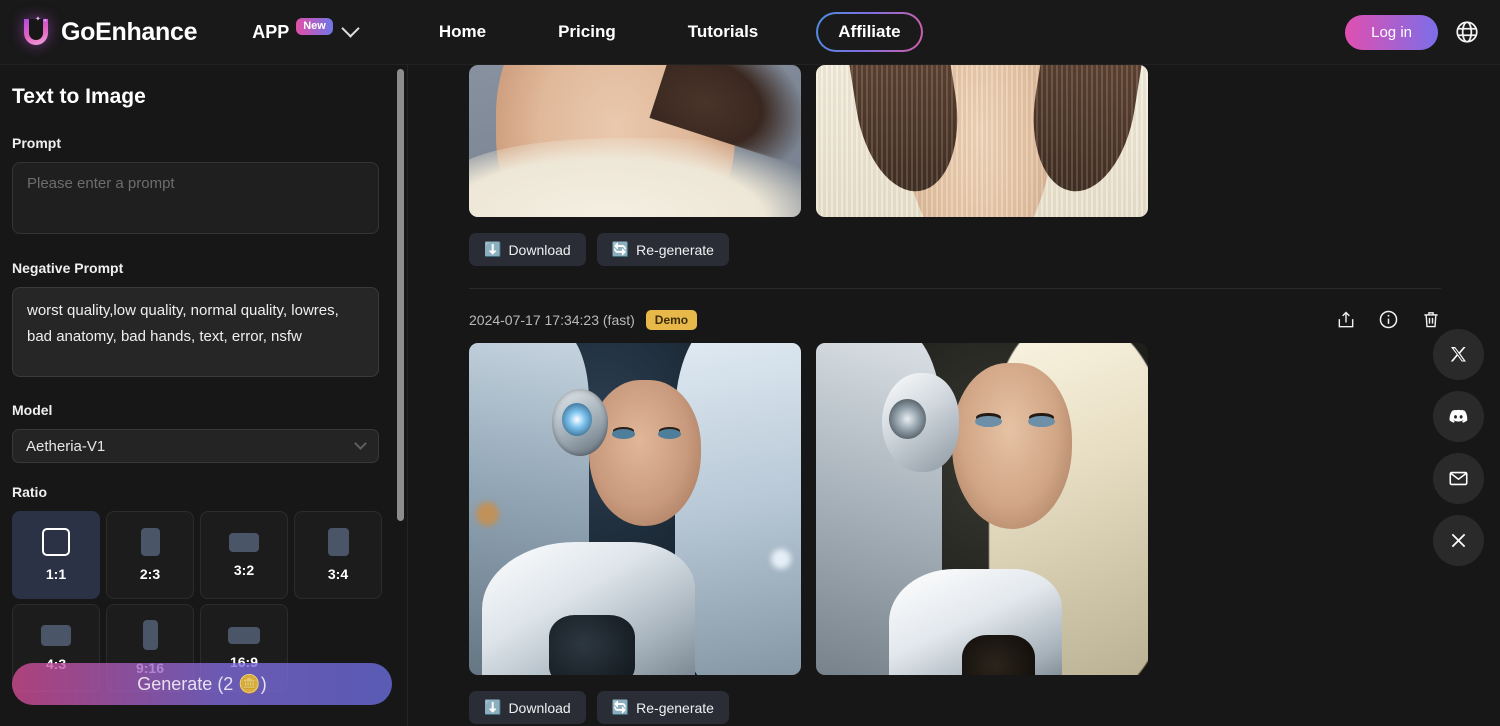  I want to click on main-nav: Home Pricing Tutorials, so click(598, 32).